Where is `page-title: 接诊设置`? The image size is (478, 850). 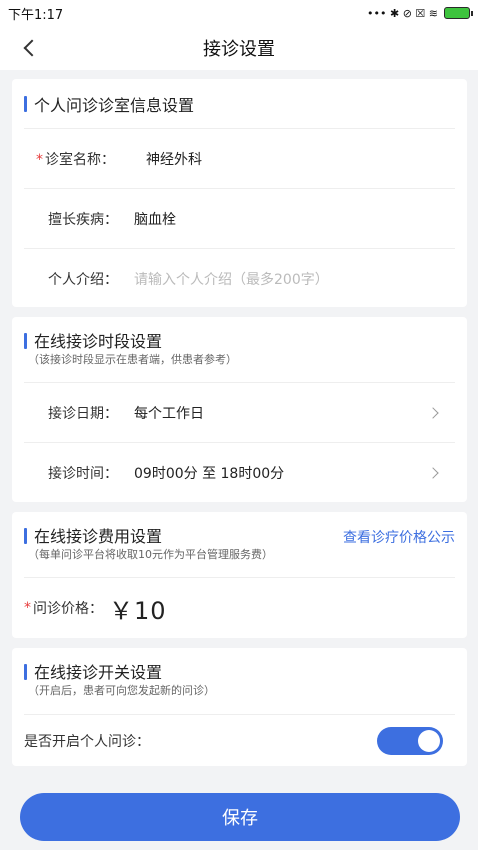
page-title: 接诊设置 is located at coordinates (239, 49).